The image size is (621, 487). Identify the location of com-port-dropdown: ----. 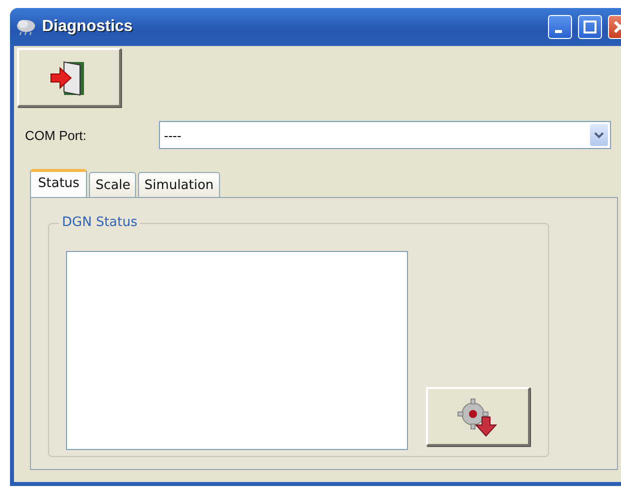
(385, 135).